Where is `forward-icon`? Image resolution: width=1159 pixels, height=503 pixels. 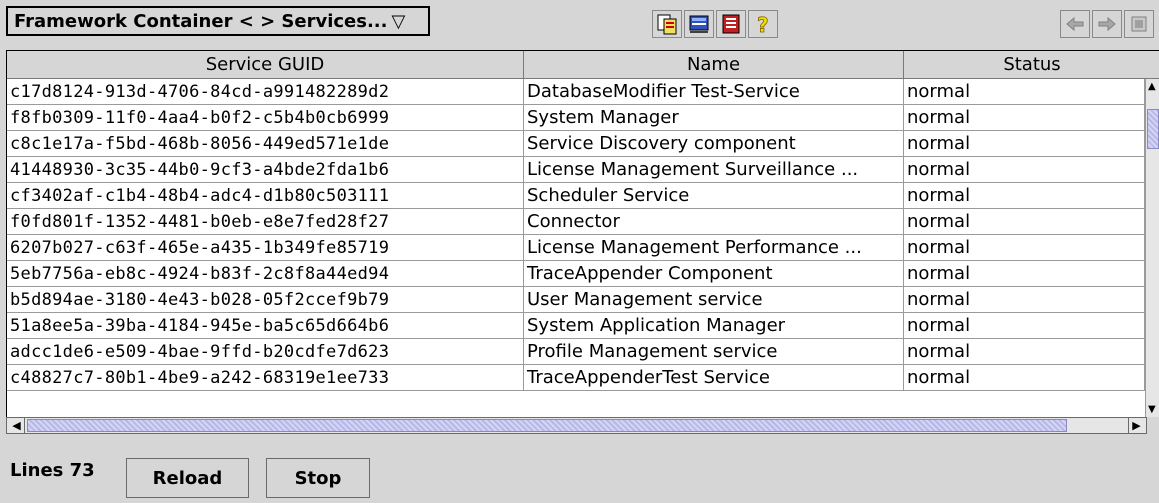 forward-icon is located at coordinates (1107, 24).